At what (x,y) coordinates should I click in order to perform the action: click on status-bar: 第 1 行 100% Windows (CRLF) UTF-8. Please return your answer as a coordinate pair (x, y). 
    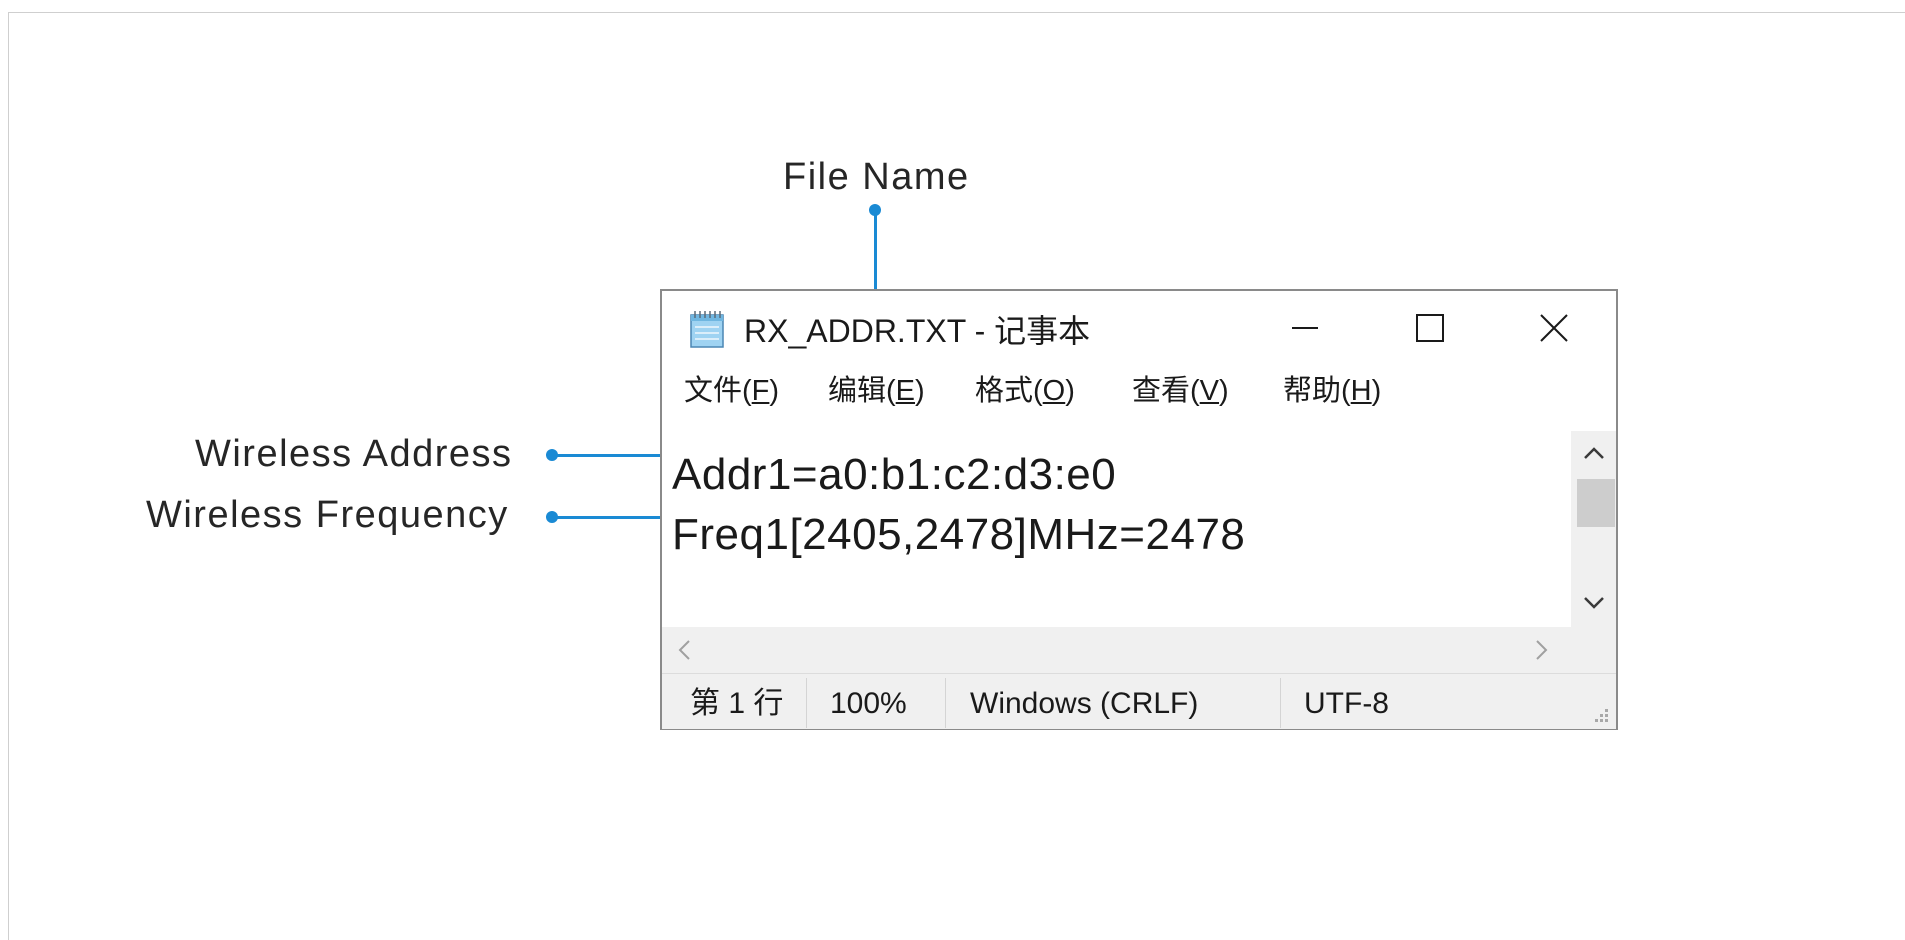
    Looking at the image, I should click on (1139, 701).